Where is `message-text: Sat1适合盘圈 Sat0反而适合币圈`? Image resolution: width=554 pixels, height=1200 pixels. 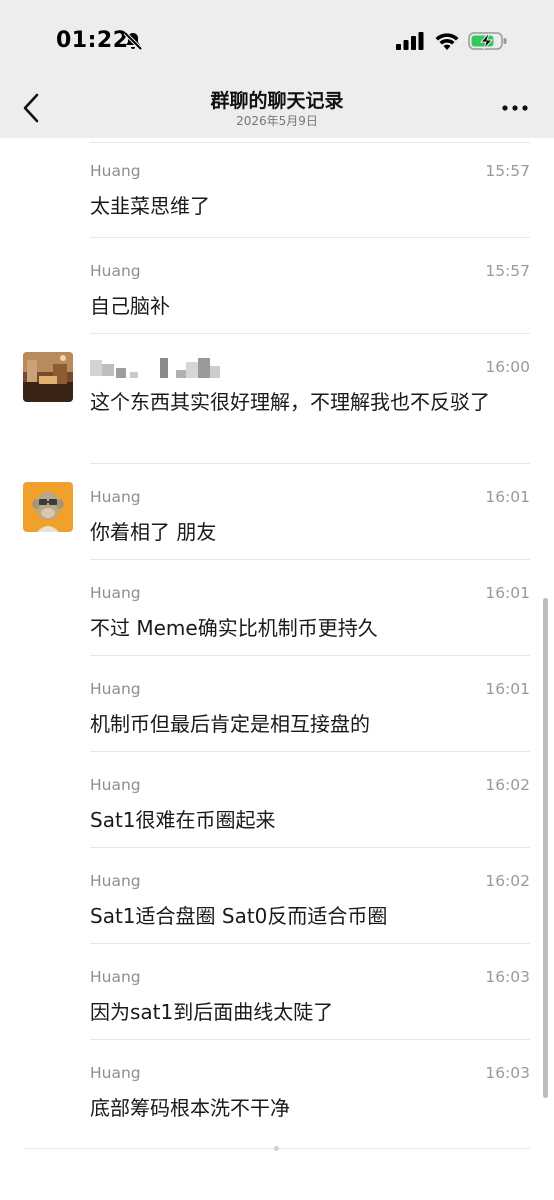 message-text: Sat1适合盘圈 Sat0反而适合币圈 is located at coordinates (239, 916).